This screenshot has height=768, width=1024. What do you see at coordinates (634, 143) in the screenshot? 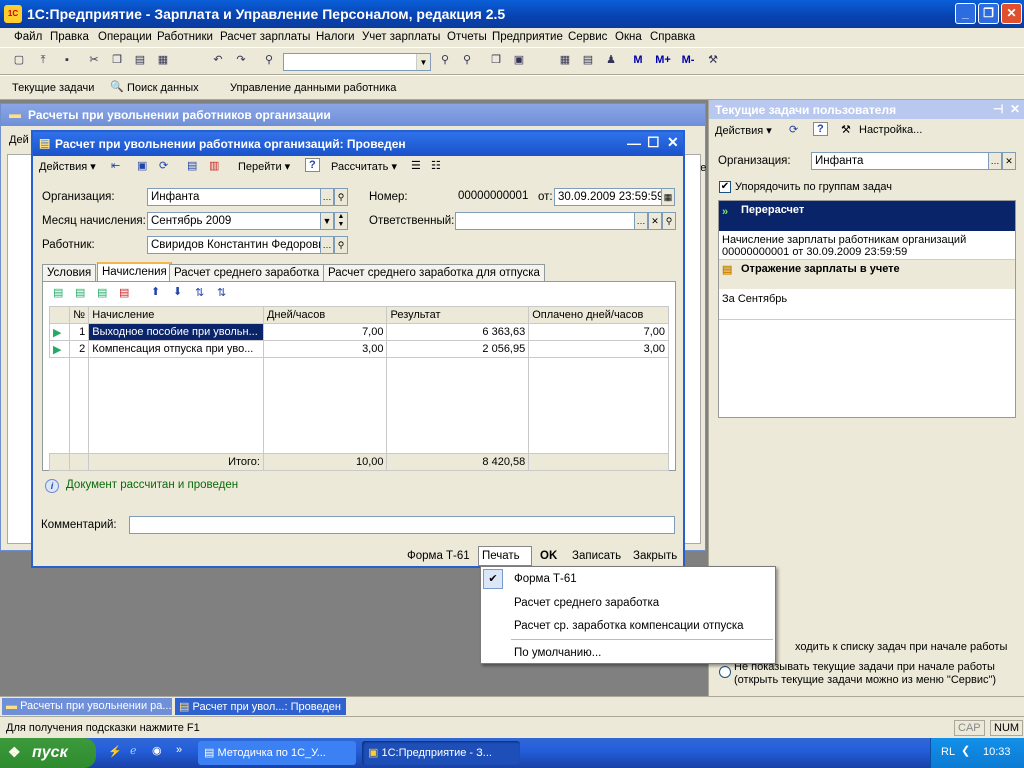
I see `minimize-icon: —` at bounding box center [634, 143].